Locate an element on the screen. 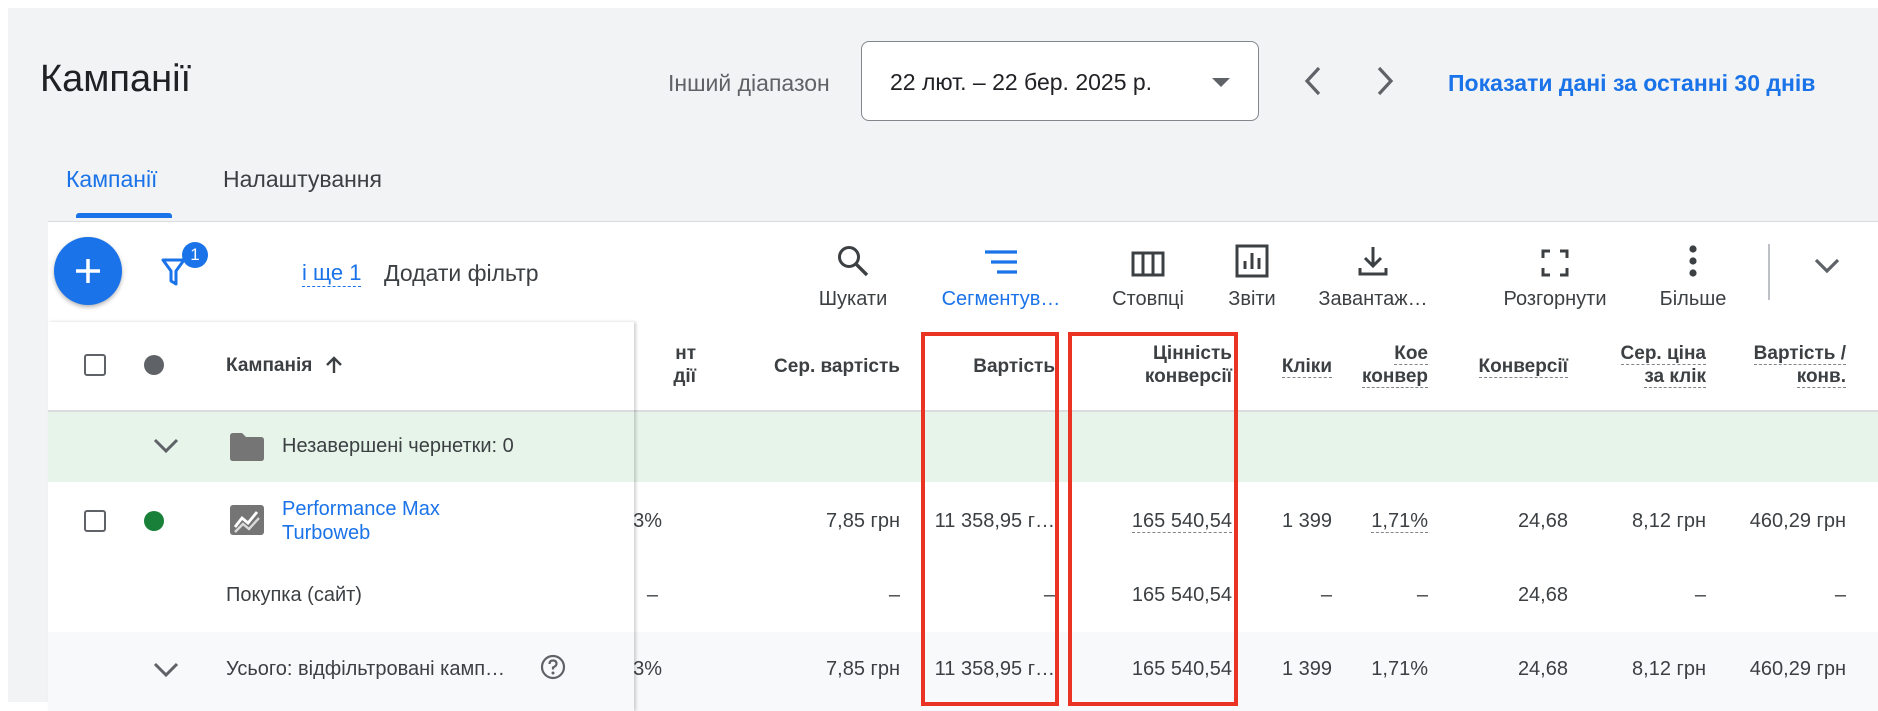  campaign-name-line1: Performance Max is located at coordinates (361, 509).